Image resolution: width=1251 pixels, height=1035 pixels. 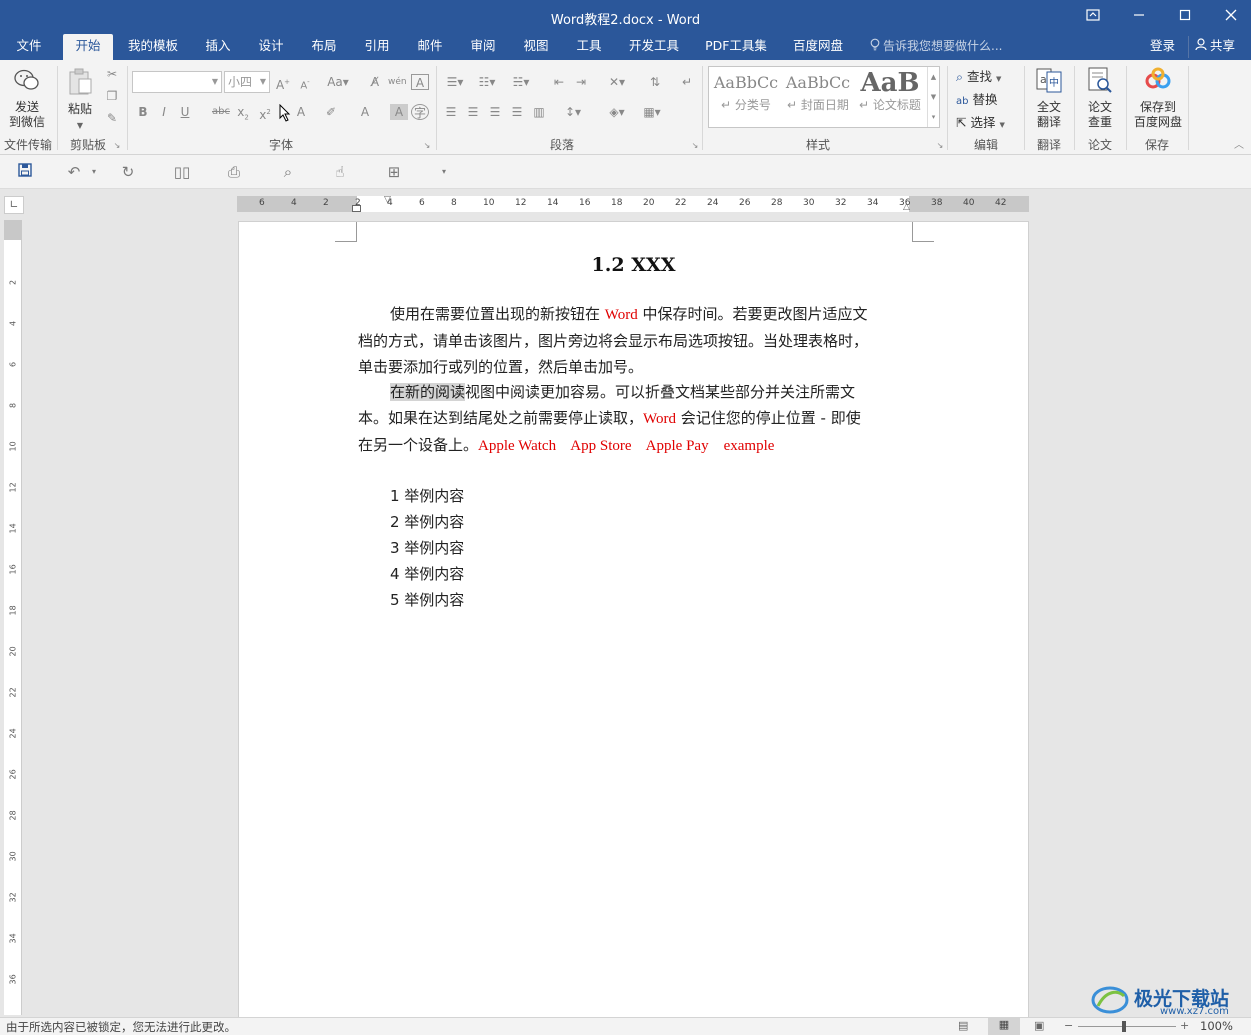 I want to click on paste-dropdown-icon: ▼, so click(x=80, y=125).